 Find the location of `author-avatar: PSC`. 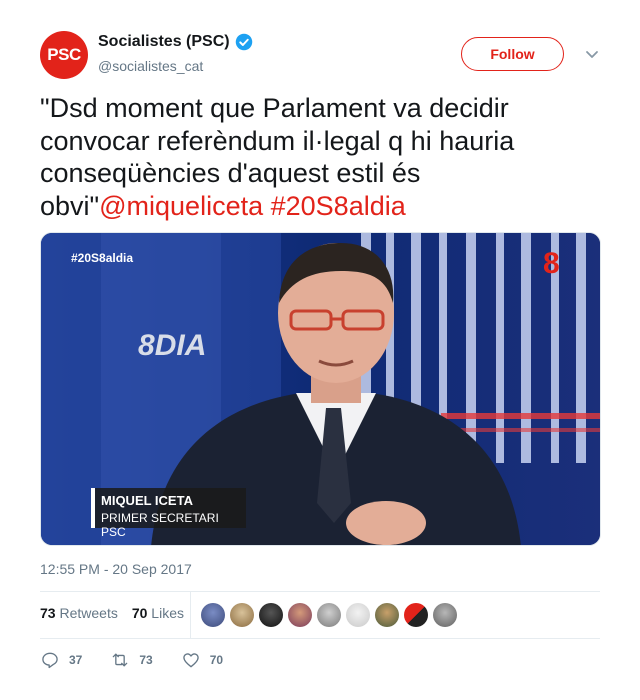

author-avatar: PSC is located at coordinates (64, 55).